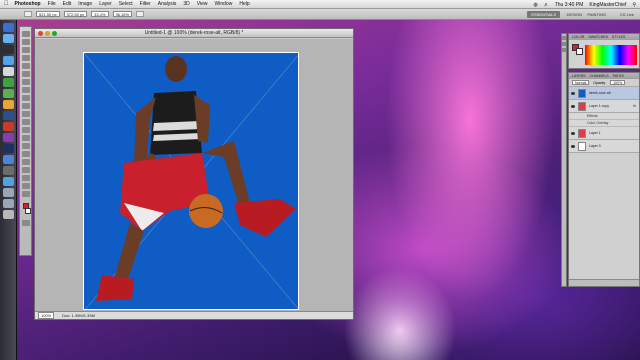 The width and height of the screenshot is (640, 360). Describe the element at coordinates (8, 71) in the screenshot. I see `address-book-icon` at that location.